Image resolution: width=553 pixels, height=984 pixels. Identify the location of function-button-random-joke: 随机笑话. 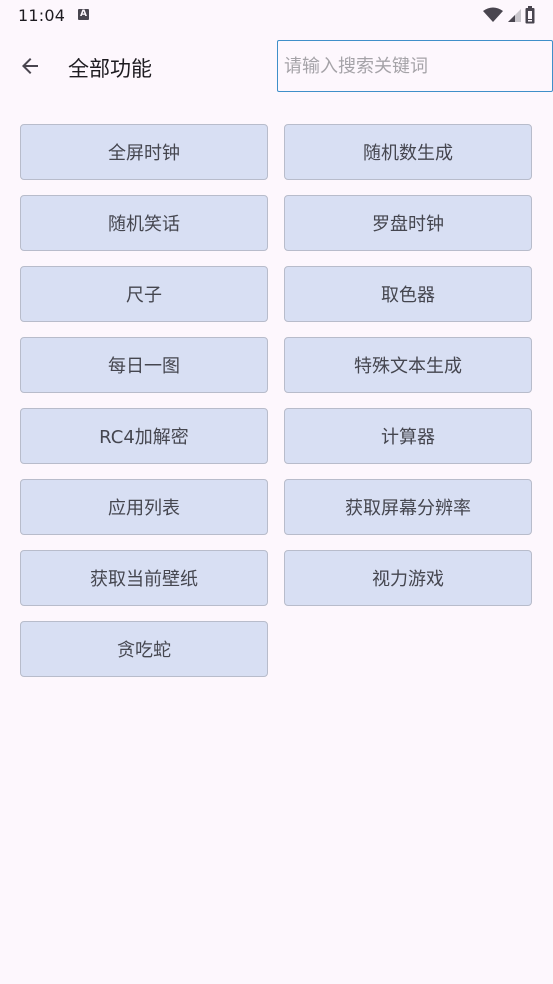
(144, 223).